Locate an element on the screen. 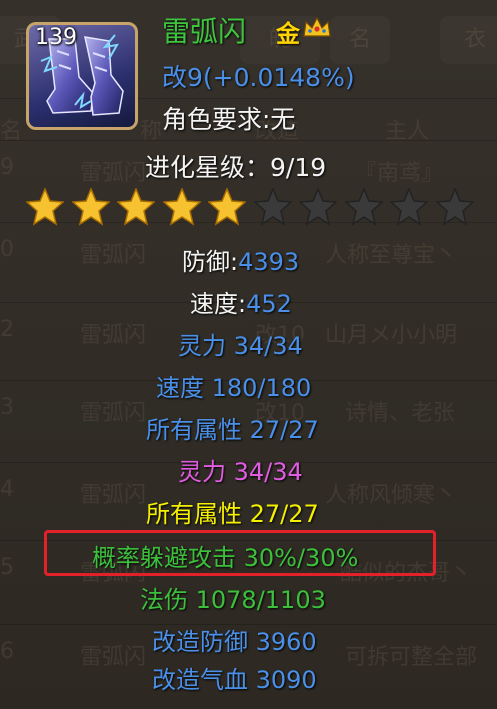  attribute-line: 法伤 1078/1103 is located at coordinates (233, 600).